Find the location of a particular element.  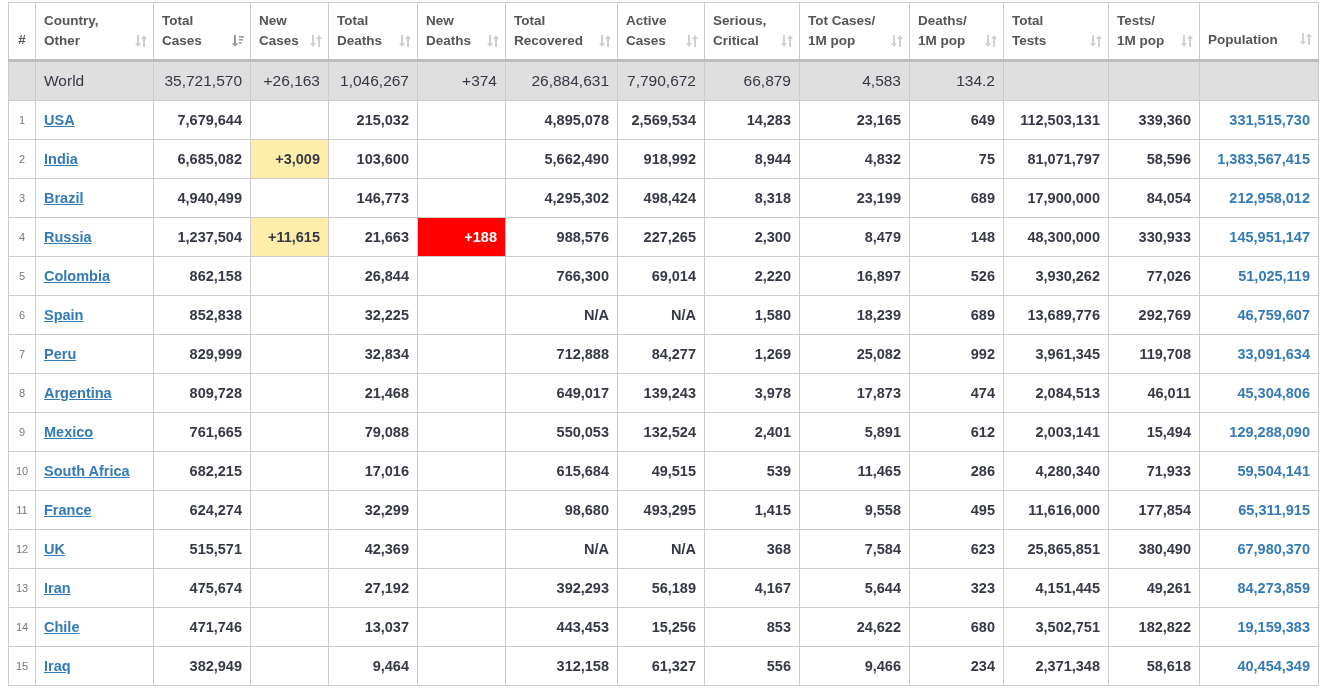

sort-descending-icon is located at coordinates (238, 41).